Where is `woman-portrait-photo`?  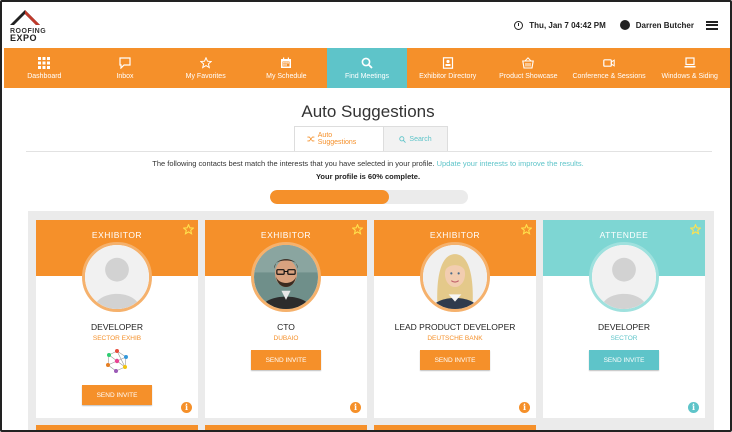
woman-portrait-photo is located at coordinates (455, 277).